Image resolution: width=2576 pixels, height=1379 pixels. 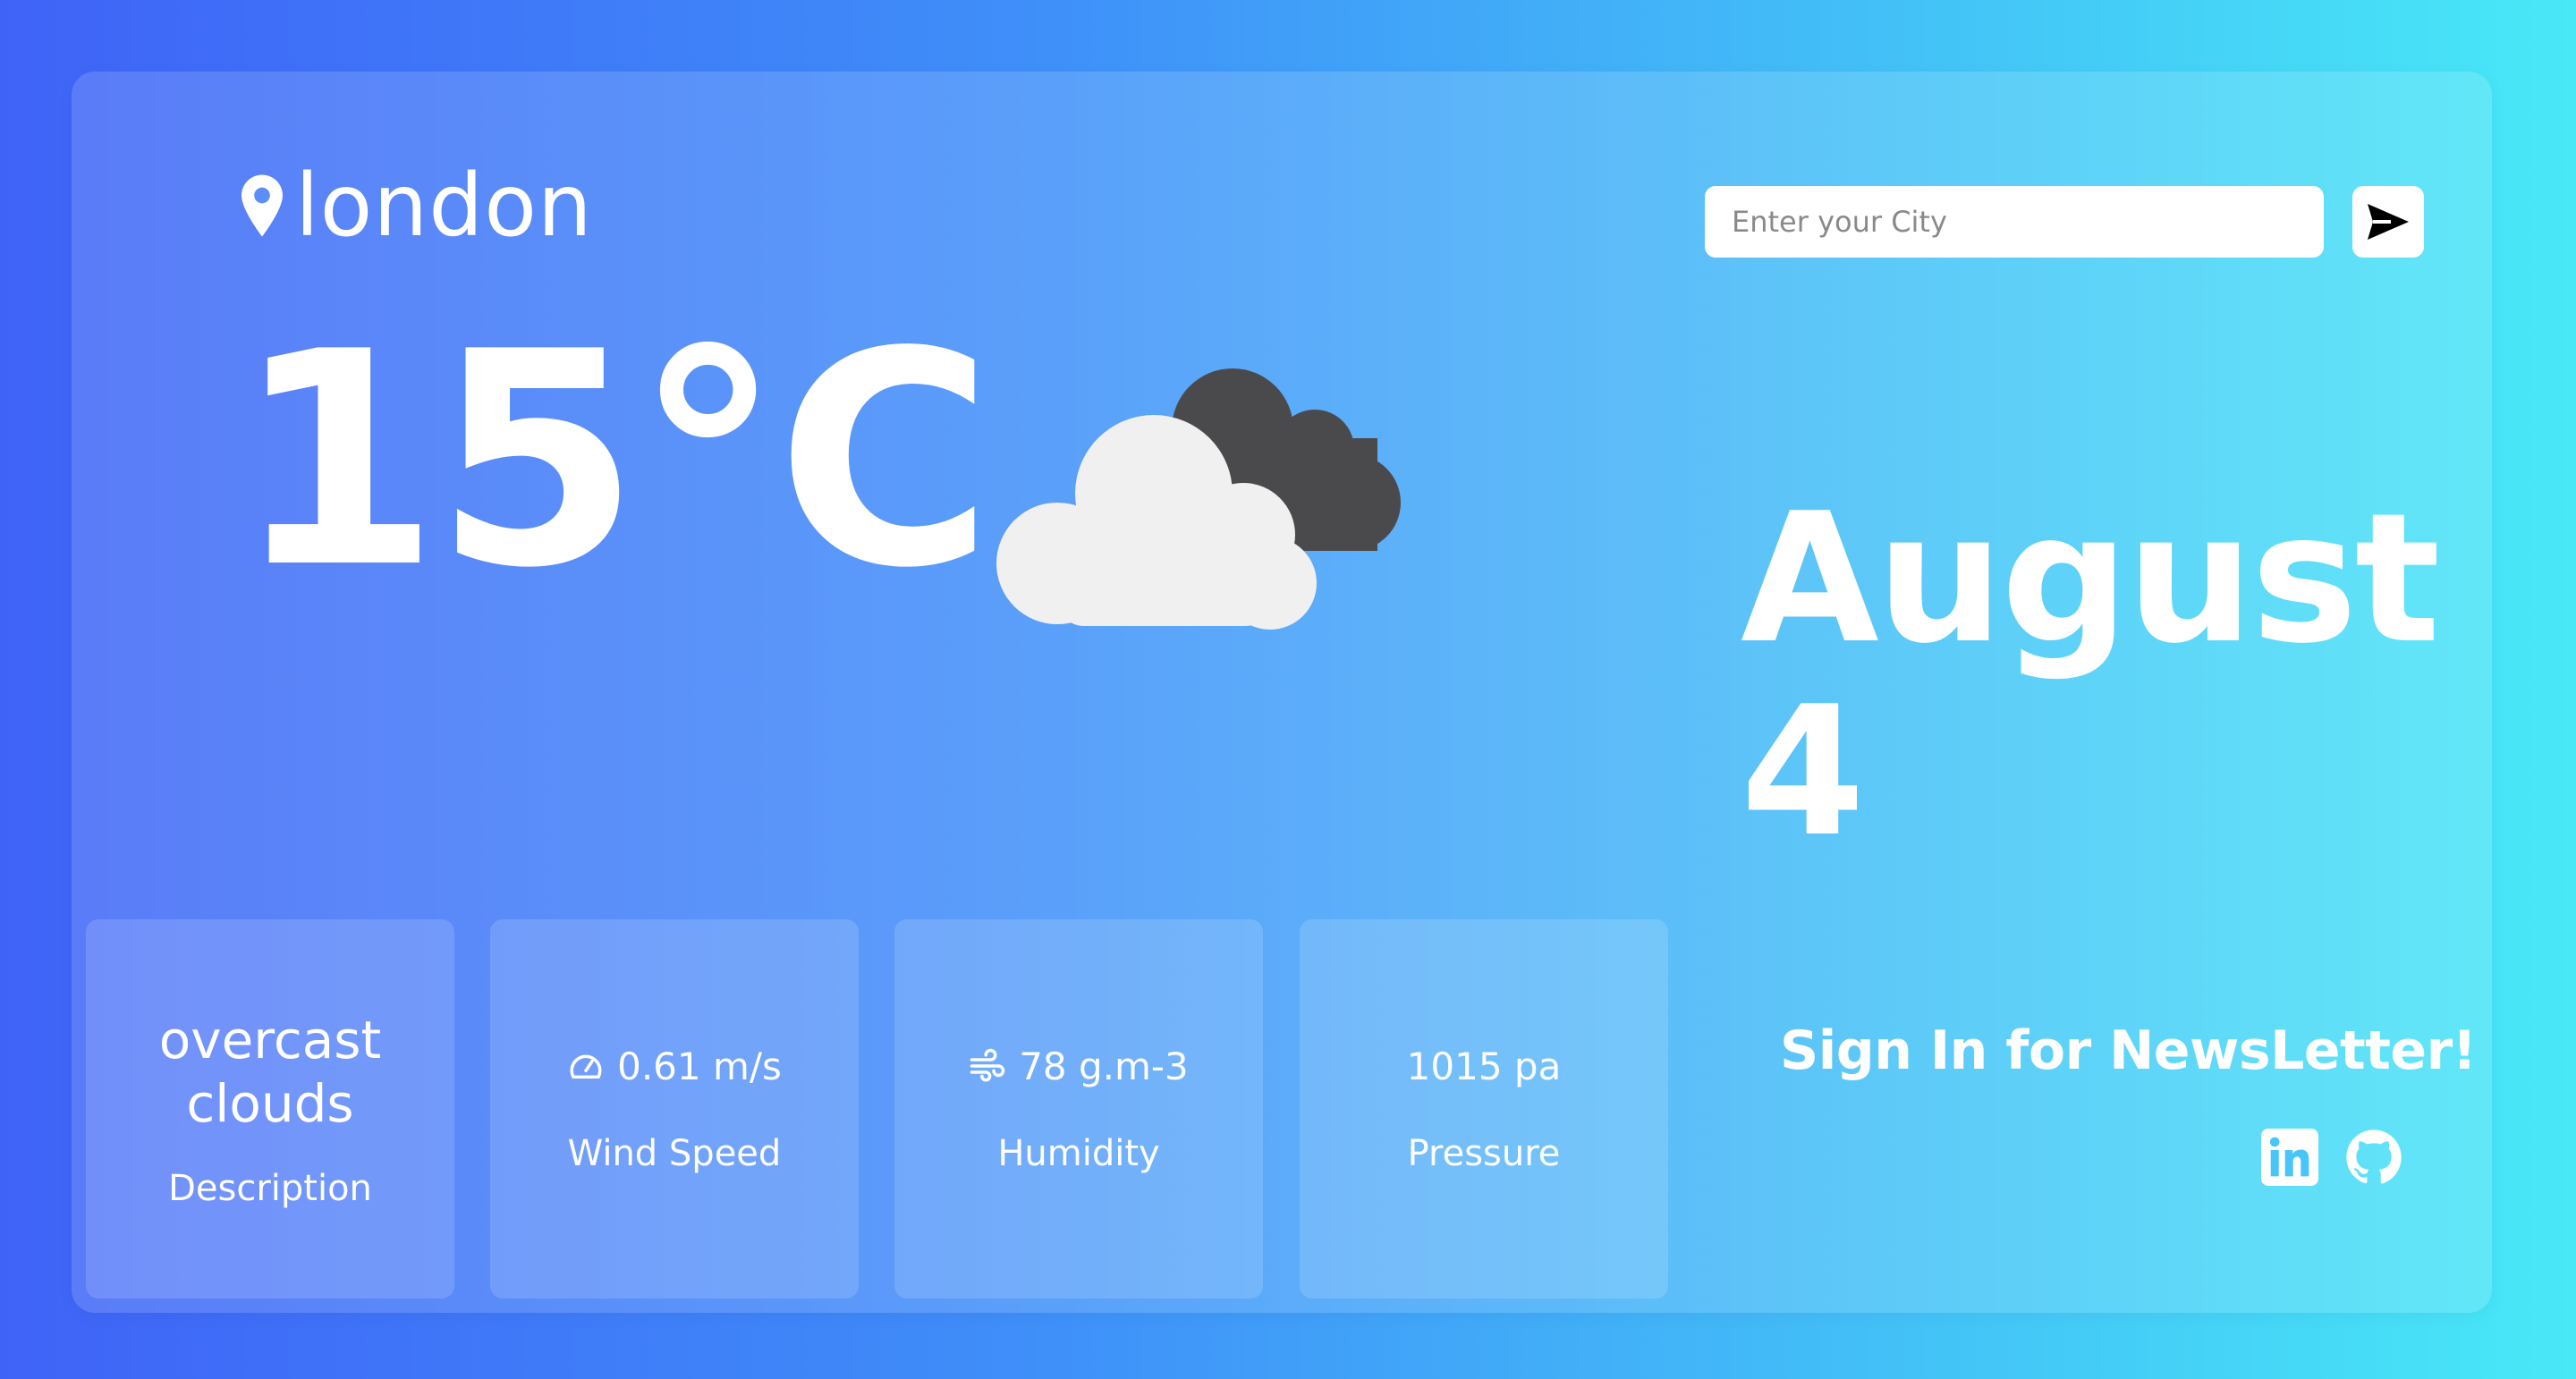 What do you see at coordinates (2014, 222) in the screenshot?
I see `city-search-input` at bounding box center [2014, 222].